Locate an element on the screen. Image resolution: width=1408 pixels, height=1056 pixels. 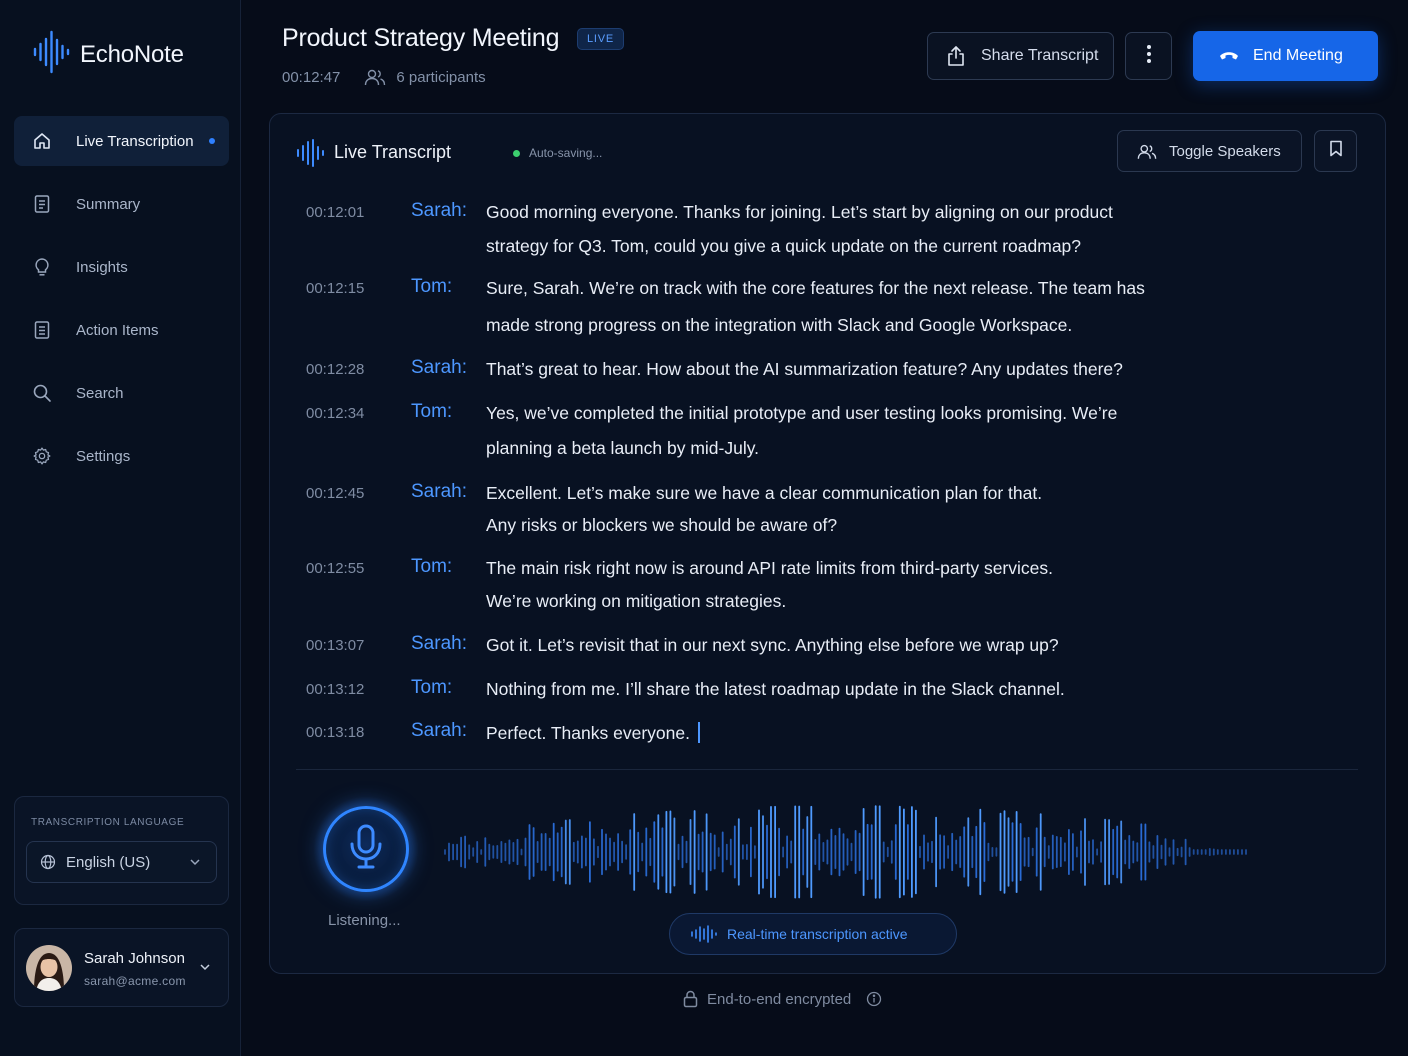
entry-timestamp: 00:13:18 is located at coordinates (335, 732).